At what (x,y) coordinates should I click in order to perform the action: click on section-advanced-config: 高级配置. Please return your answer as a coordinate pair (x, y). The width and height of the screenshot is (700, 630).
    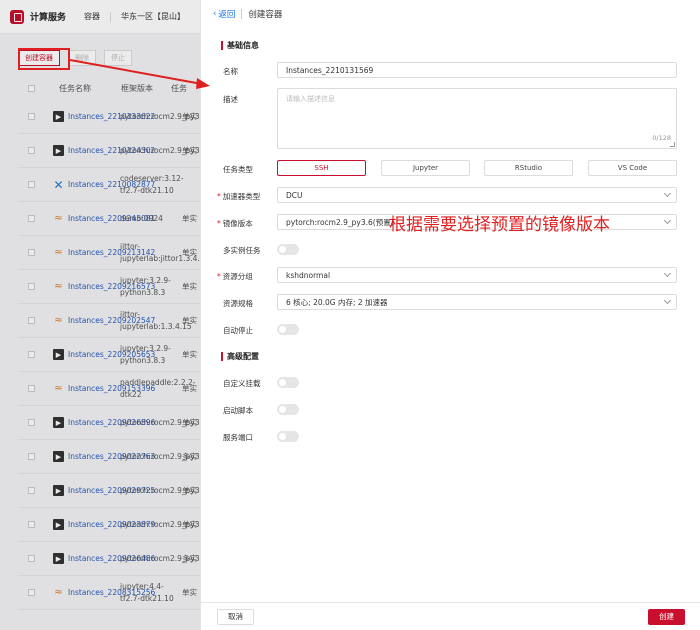
    Looking at the image, I should click on (240, 356).